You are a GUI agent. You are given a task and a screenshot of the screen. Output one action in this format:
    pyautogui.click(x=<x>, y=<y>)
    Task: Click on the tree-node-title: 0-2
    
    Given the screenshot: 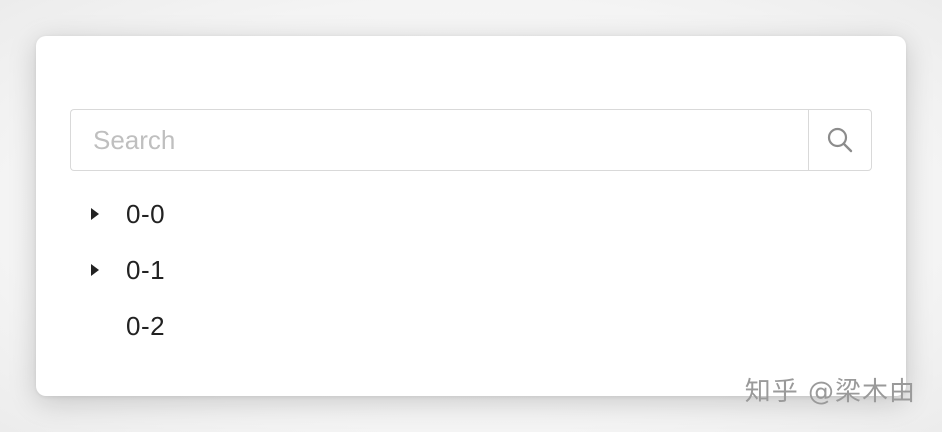 What is the action you would take?
    pyautogui.click(x=145, y=326)
    